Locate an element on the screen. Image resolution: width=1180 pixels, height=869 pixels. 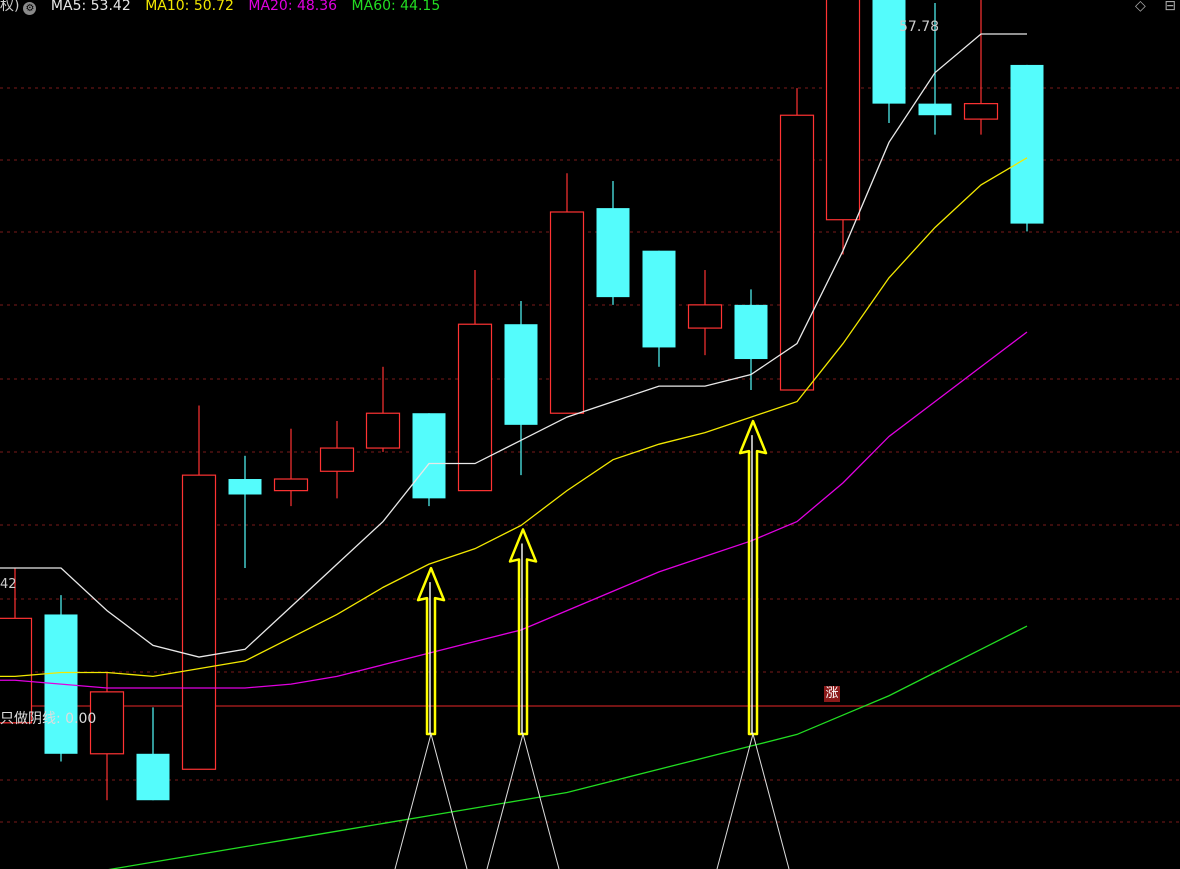
rise-badge: 涨 is located at coordinates (832, 694).